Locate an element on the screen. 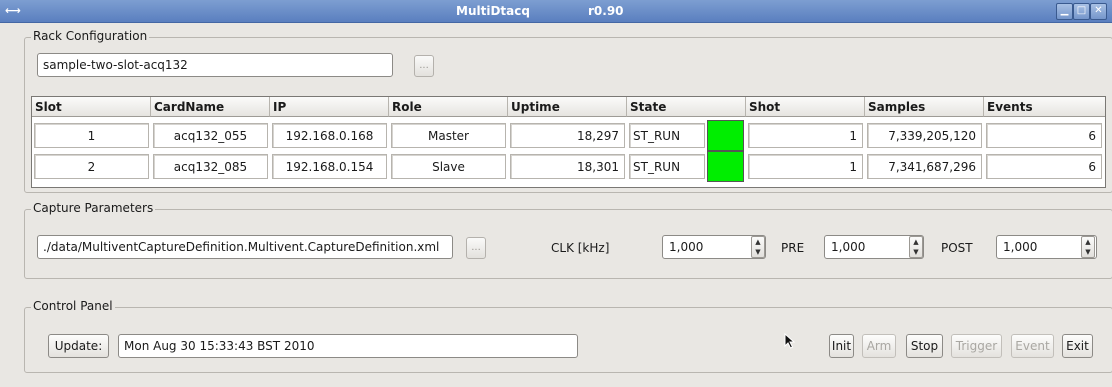 This screenshot has height=387, width=1112. header-ip: IP is located at coordinates (329, 107).